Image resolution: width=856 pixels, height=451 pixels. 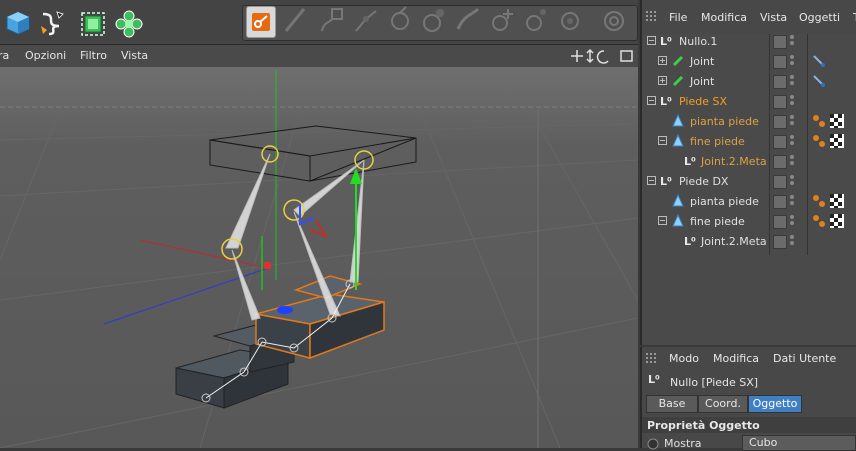 I want to click on field-label-show: Mostra, so click(x=683, y=443).